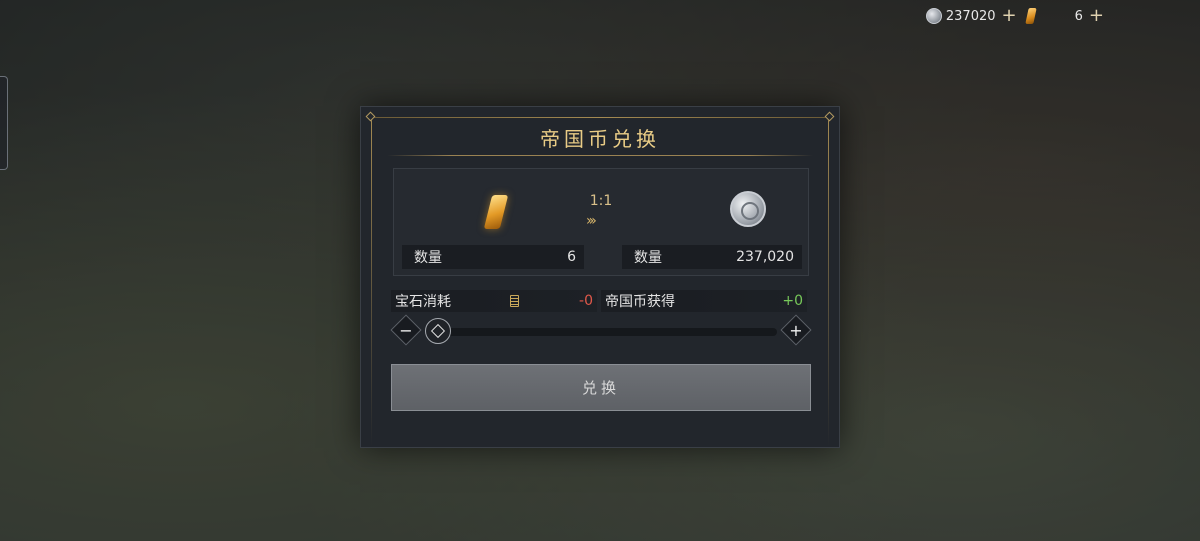 The height and width of the screenshot is (541, 1200). I want to click on gem-cost-value: -0, so click(586, 301).